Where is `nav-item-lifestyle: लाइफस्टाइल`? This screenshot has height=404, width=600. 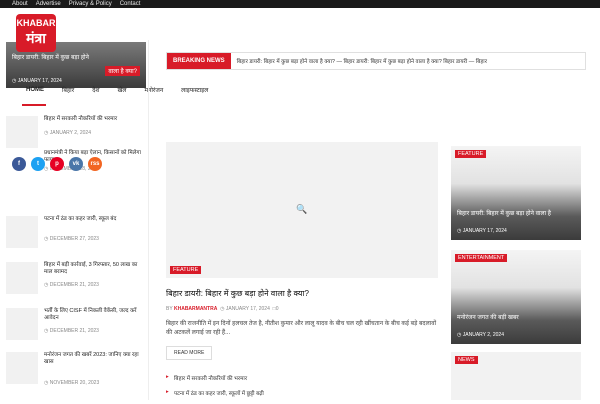
nav-item-lifestyle: लाइफस्टाइल is located at coordinates (194, 90).